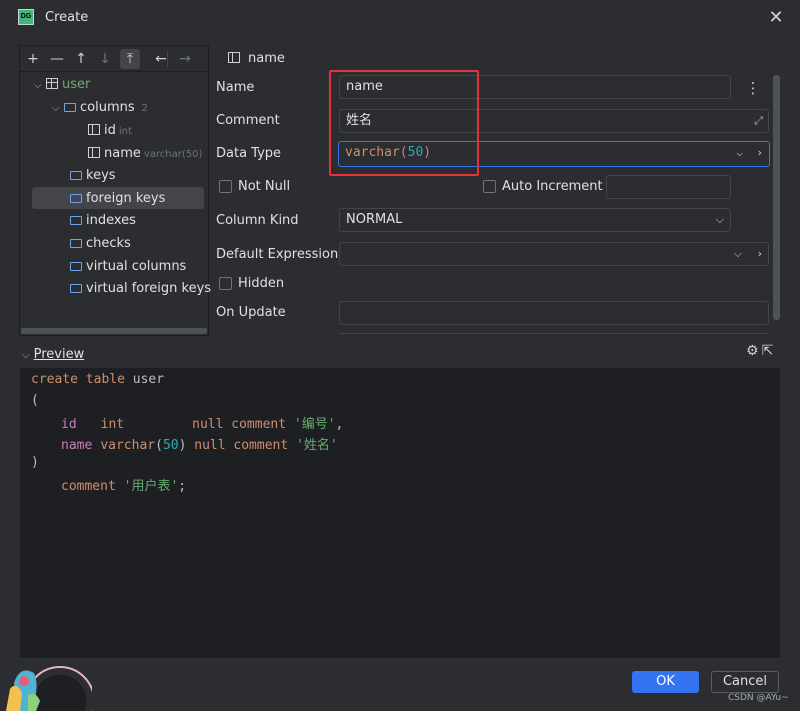 This screenshot has height=711, width=800. I want to click on tree-item-virtual-foreign-keys: virtual foreign keys, so click(140, 289).